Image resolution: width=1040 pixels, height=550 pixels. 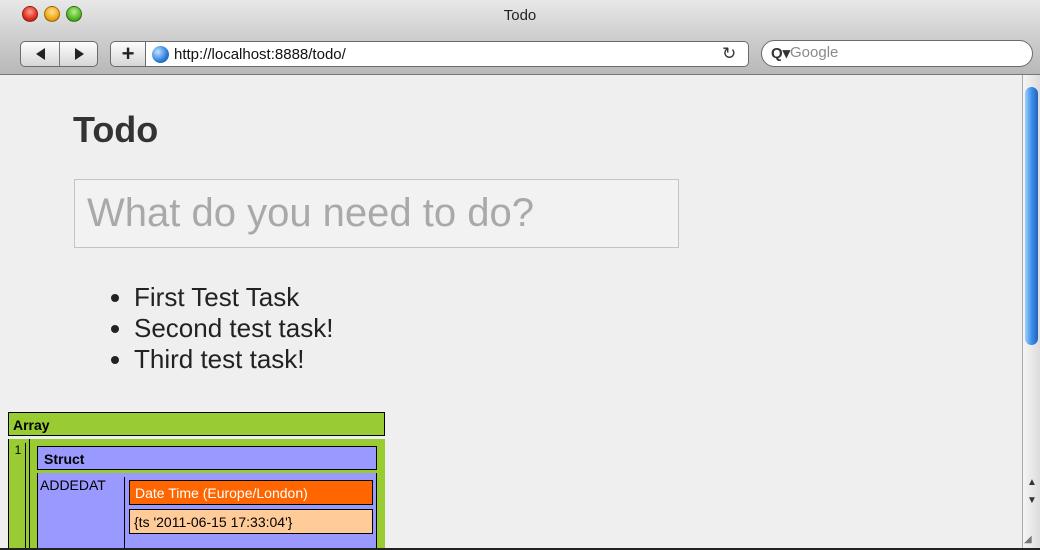 I want to click on date-value: {ts '2011-06-15 17:33:04'}, so click(x=251, y=521).